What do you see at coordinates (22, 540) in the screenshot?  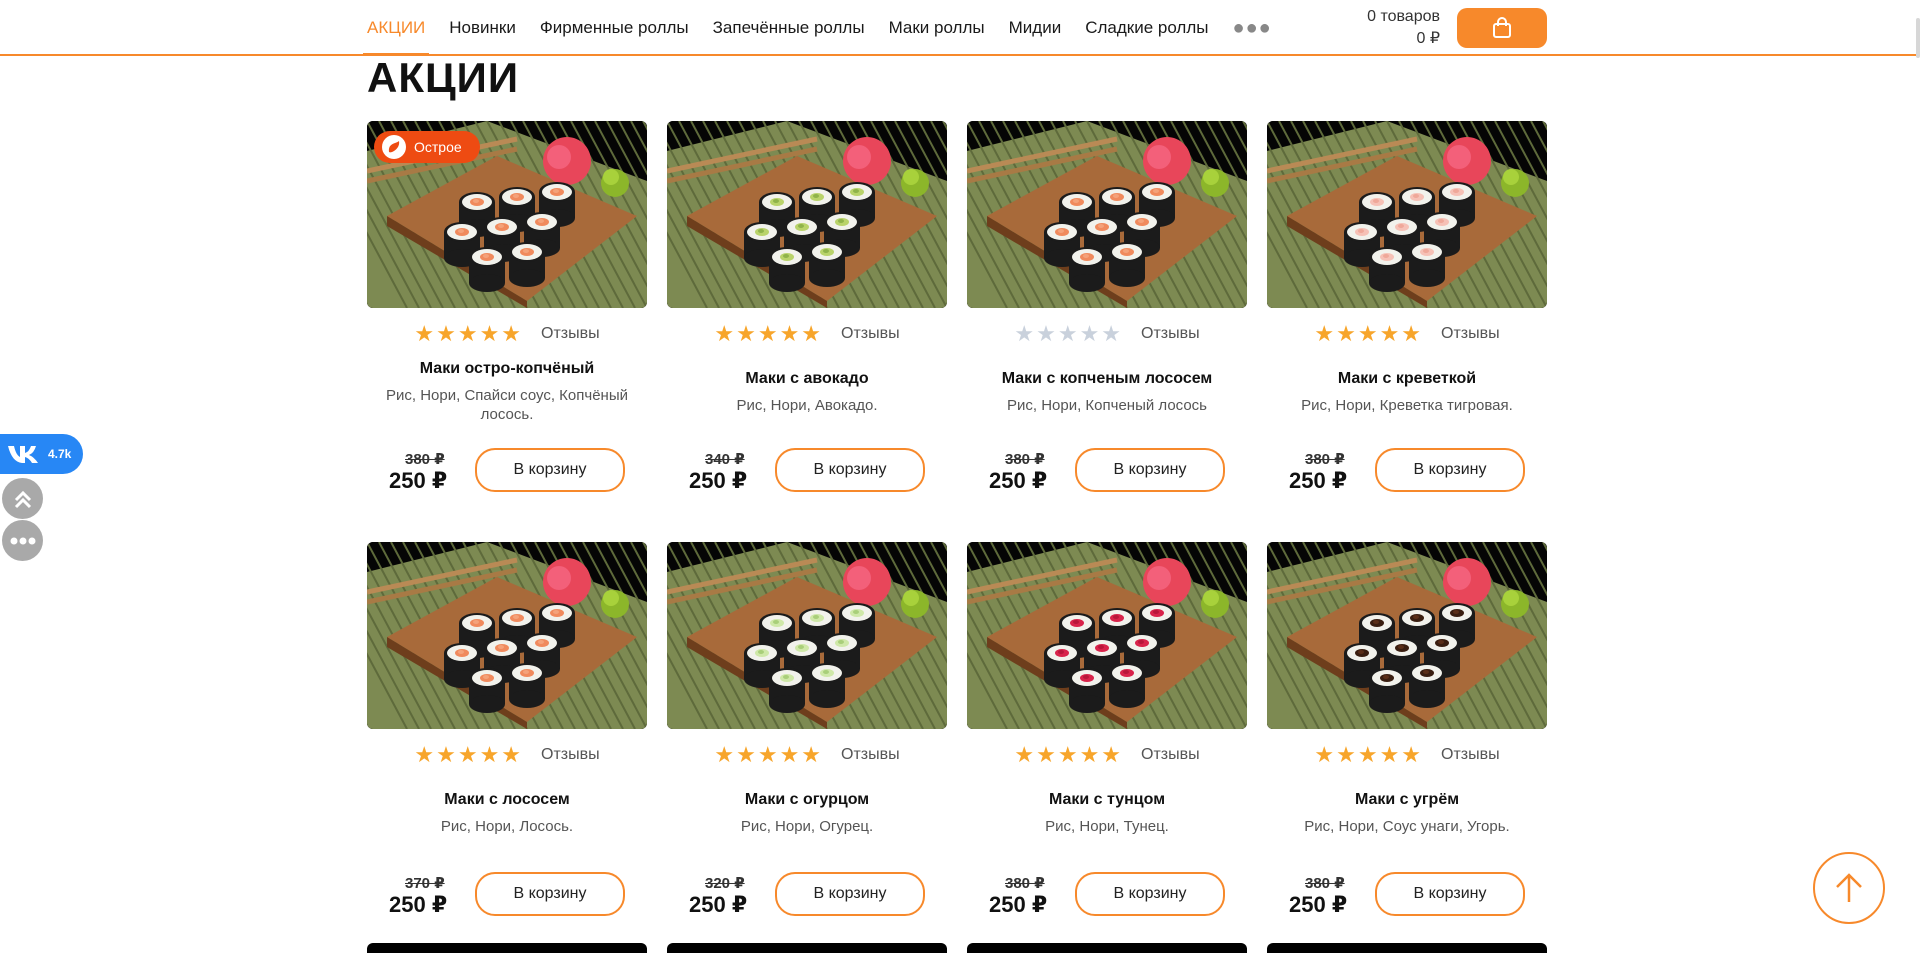 I see `side-more-dots-icon` at bounding box center [22, 540].